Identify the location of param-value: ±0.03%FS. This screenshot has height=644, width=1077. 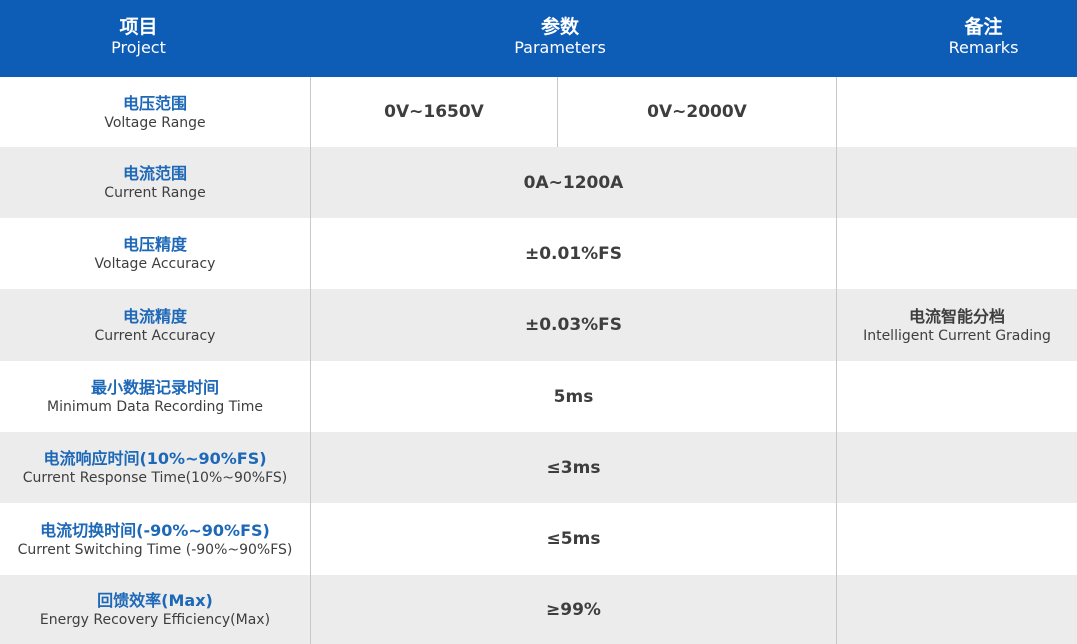
(573, 325).